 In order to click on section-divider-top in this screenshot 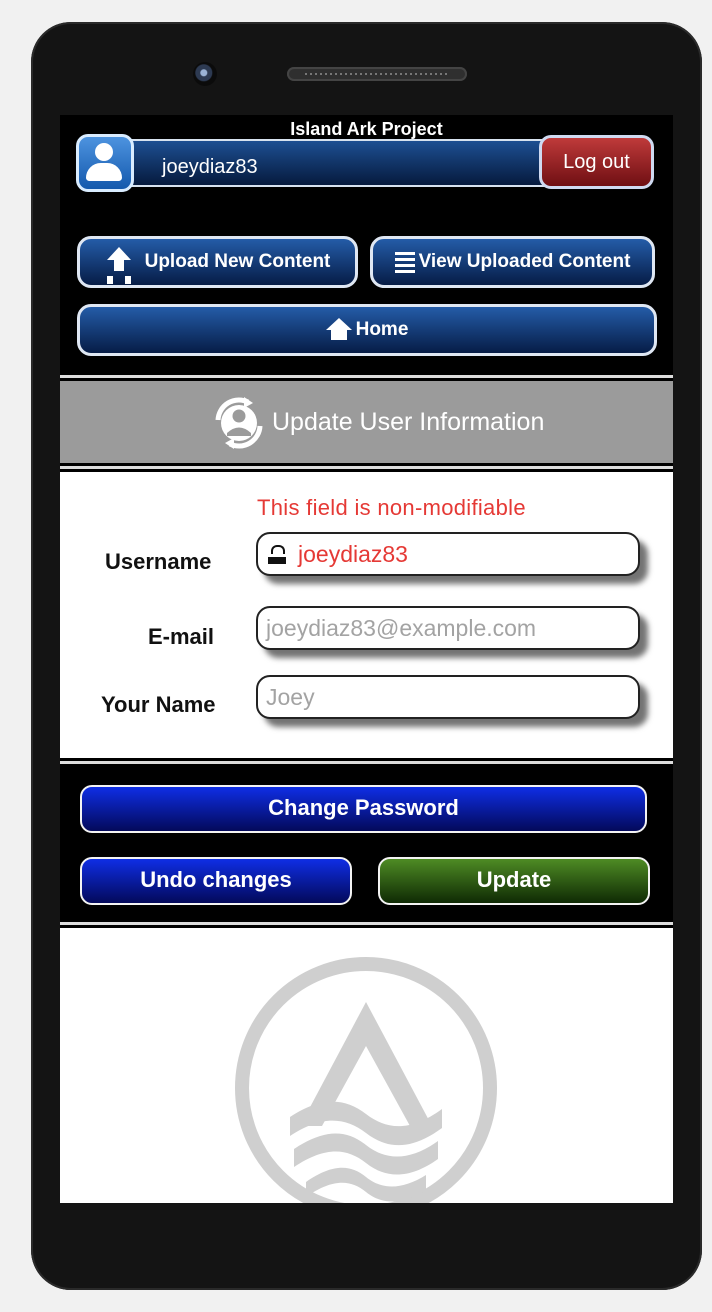, I will do `click(366, 376)`.